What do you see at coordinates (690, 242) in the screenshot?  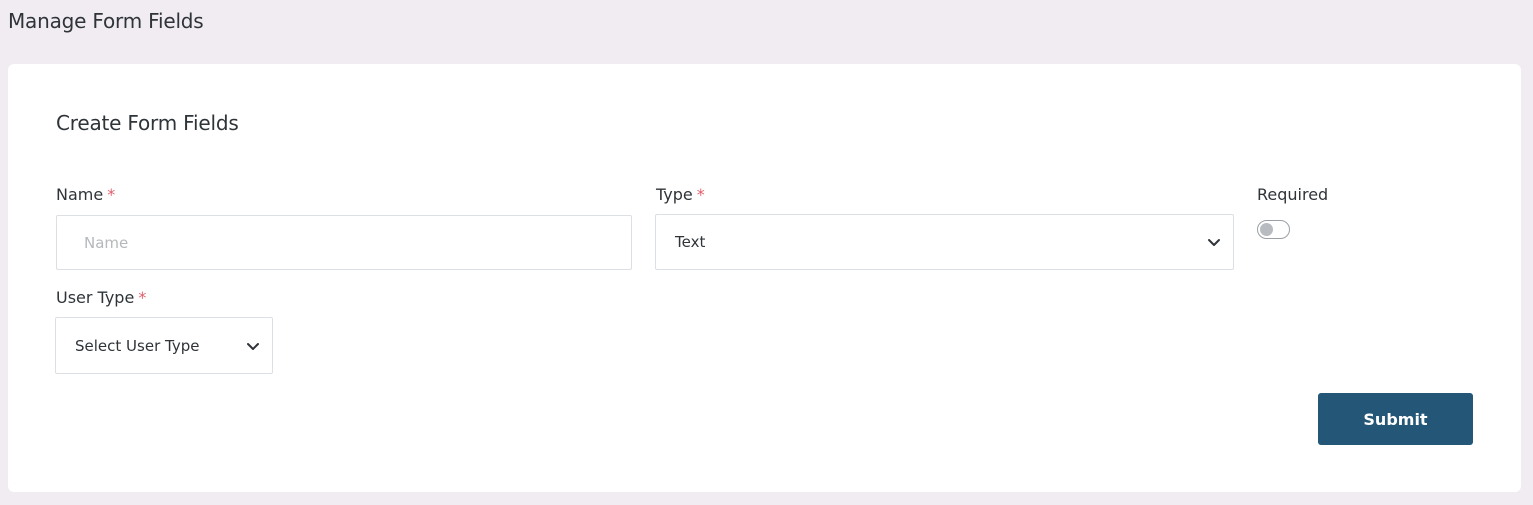 I see `type-select-value: Text` at bounding box center [690, 242].